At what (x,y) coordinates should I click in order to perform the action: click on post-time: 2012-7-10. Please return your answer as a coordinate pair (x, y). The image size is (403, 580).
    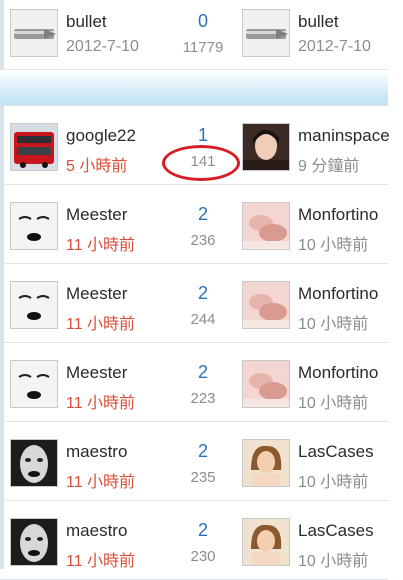
    Looking at the image, I should click on (102, 46).